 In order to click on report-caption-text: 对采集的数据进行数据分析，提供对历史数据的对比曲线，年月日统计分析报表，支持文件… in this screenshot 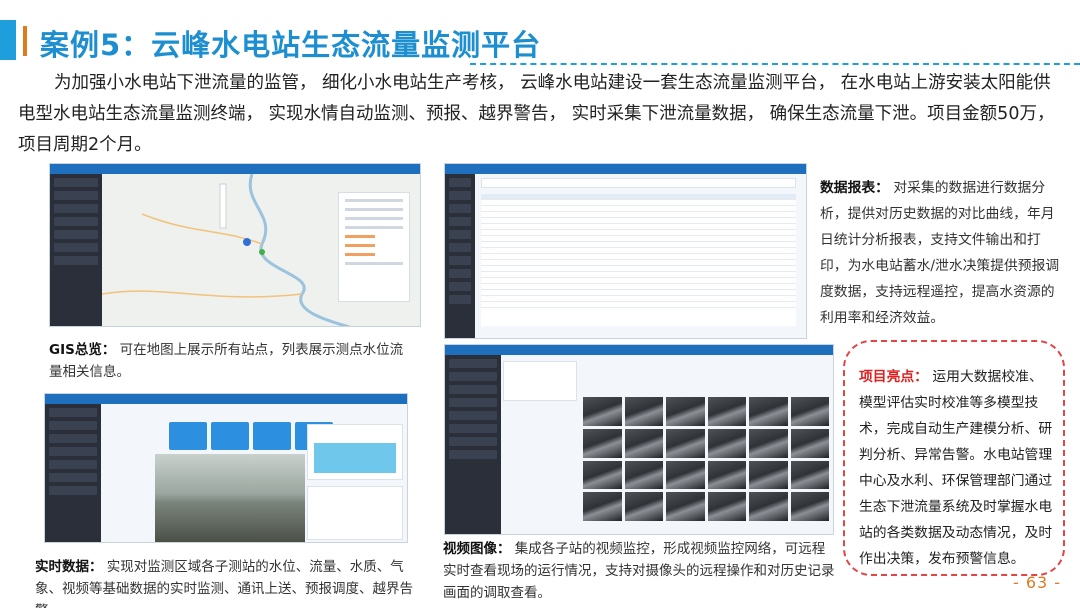, I will do `click(940, 253)`.